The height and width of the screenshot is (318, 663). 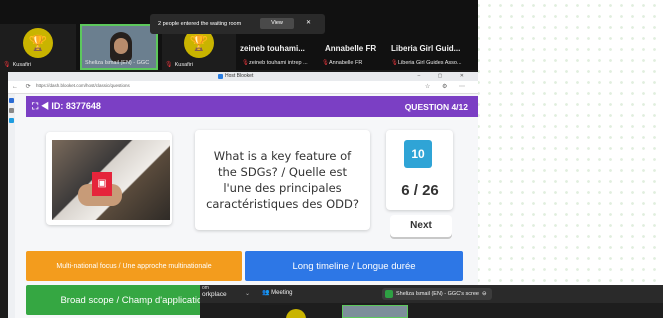 I want to click on participant-tile: 🏆 🎙 Kusafiri, so click(x=38, y=47).